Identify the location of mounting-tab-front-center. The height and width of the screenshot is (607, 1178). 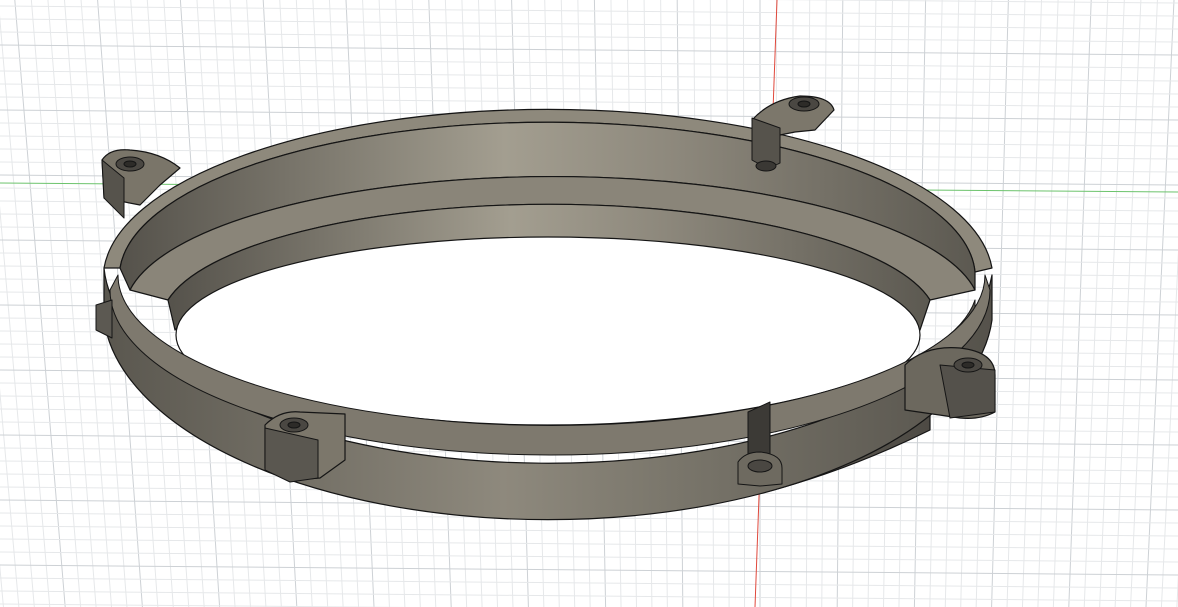
(760, 469).